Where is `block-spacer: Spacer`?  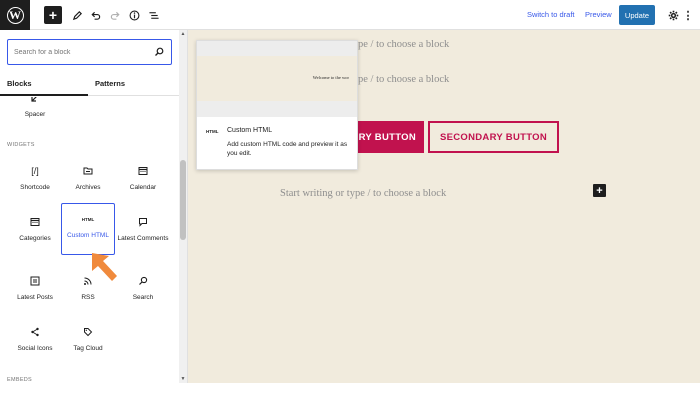
block-spacer: Spacer is located at coordinates (35, 116).